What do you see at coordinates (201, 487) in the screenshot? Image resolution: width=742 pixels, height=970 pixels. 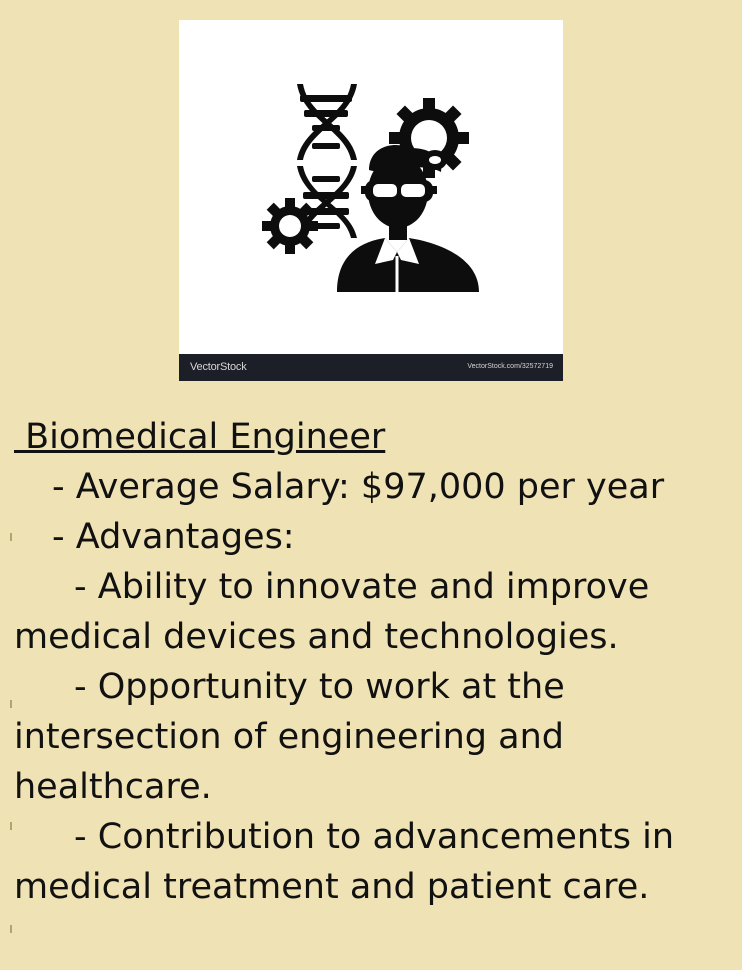 I see `salary-label: - Average Salary:` at bounding box center [201, 487].